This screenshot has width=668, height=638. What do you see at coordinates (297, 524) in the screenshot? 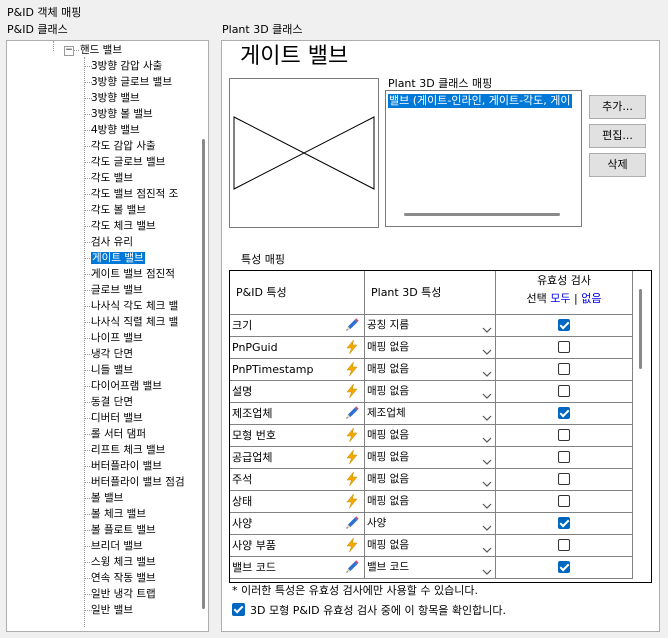
I see `pid-property-cell: 사양` at bounding box center [297, 524].